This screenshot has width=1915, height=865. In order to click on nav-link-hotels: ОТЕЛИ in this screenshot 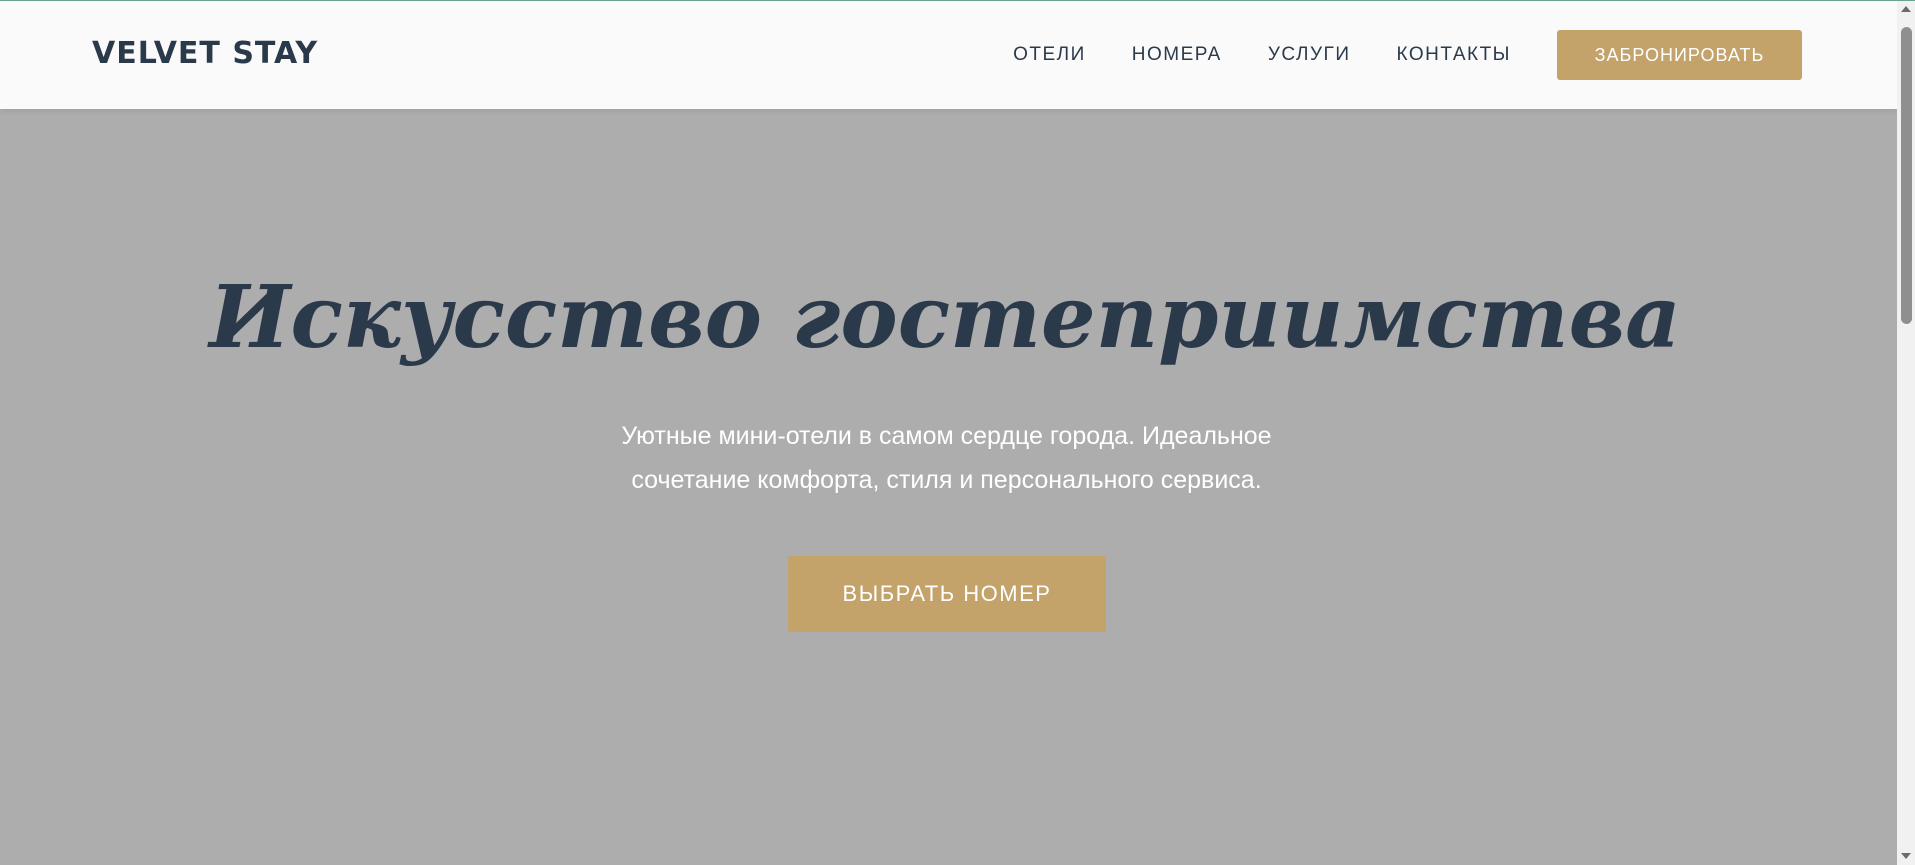, I will do `click(1049, 55)`.